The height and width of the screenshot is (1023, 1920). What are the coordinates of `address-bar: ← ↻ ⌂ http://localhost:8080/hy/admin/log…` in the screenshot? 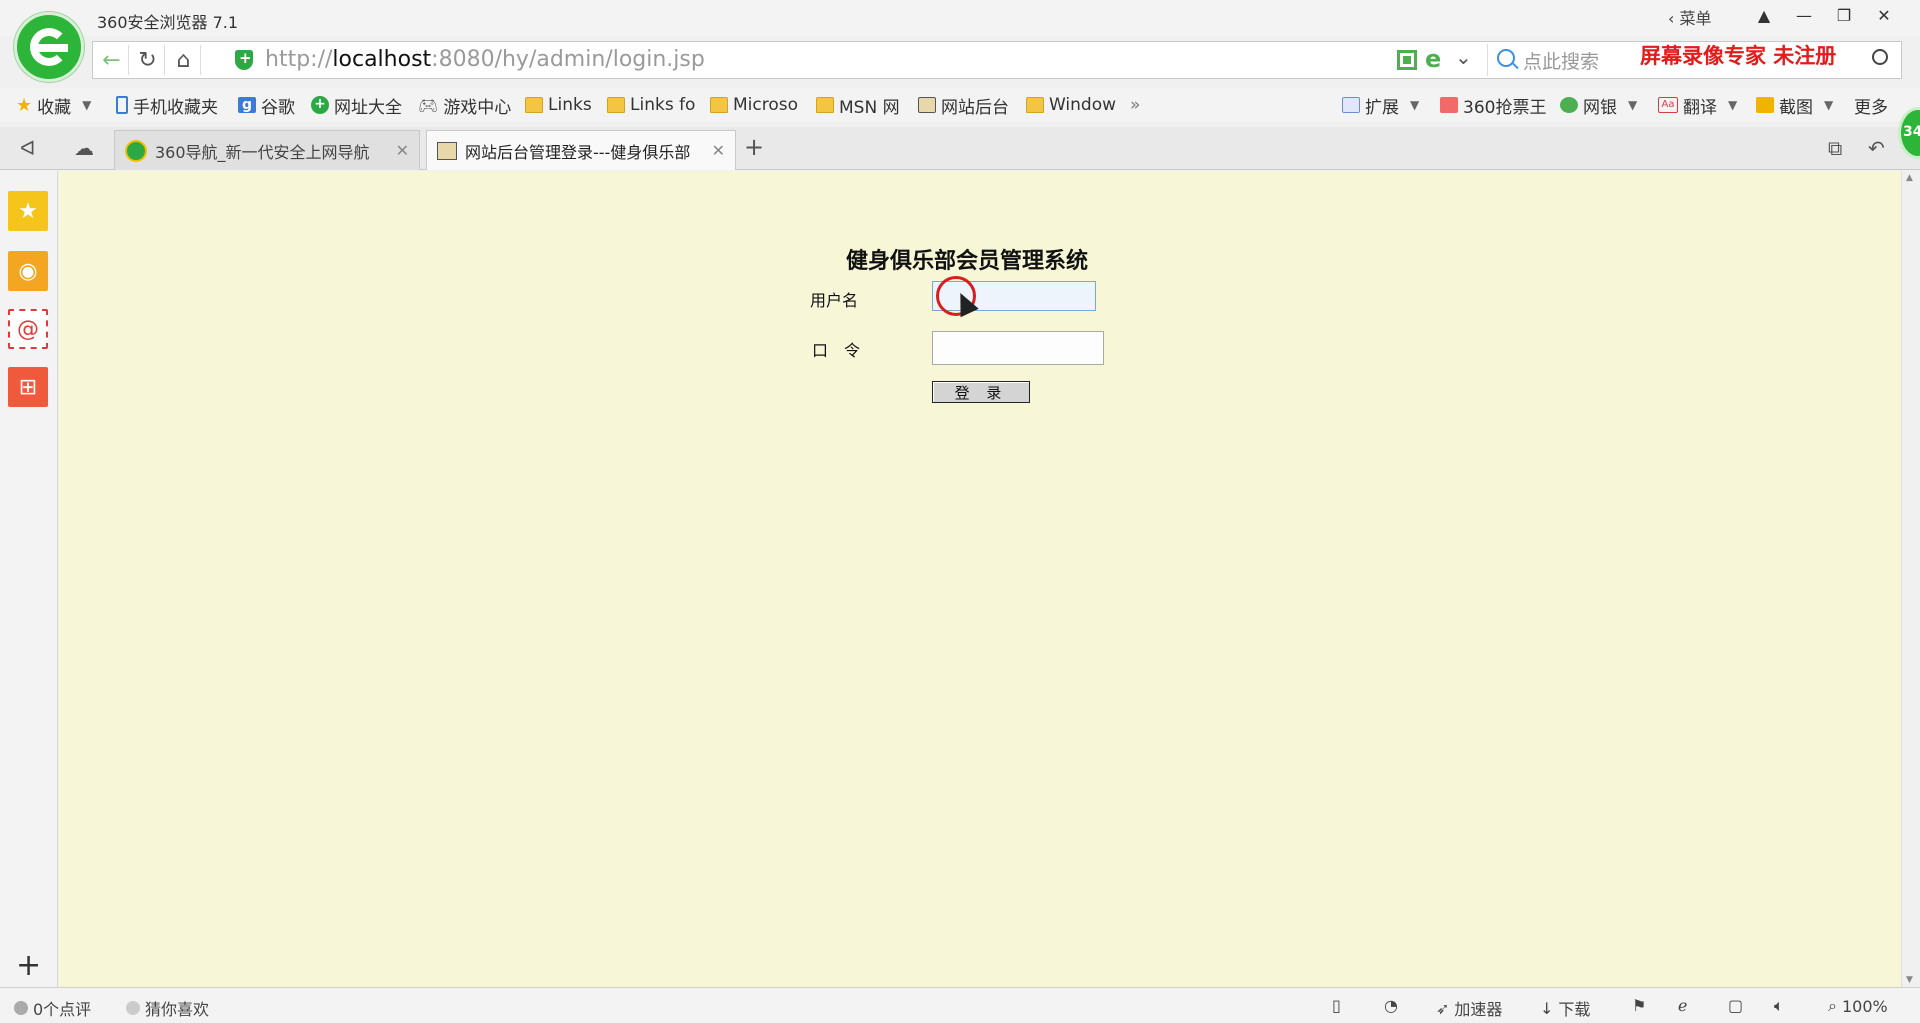 It's located at (997, 60).